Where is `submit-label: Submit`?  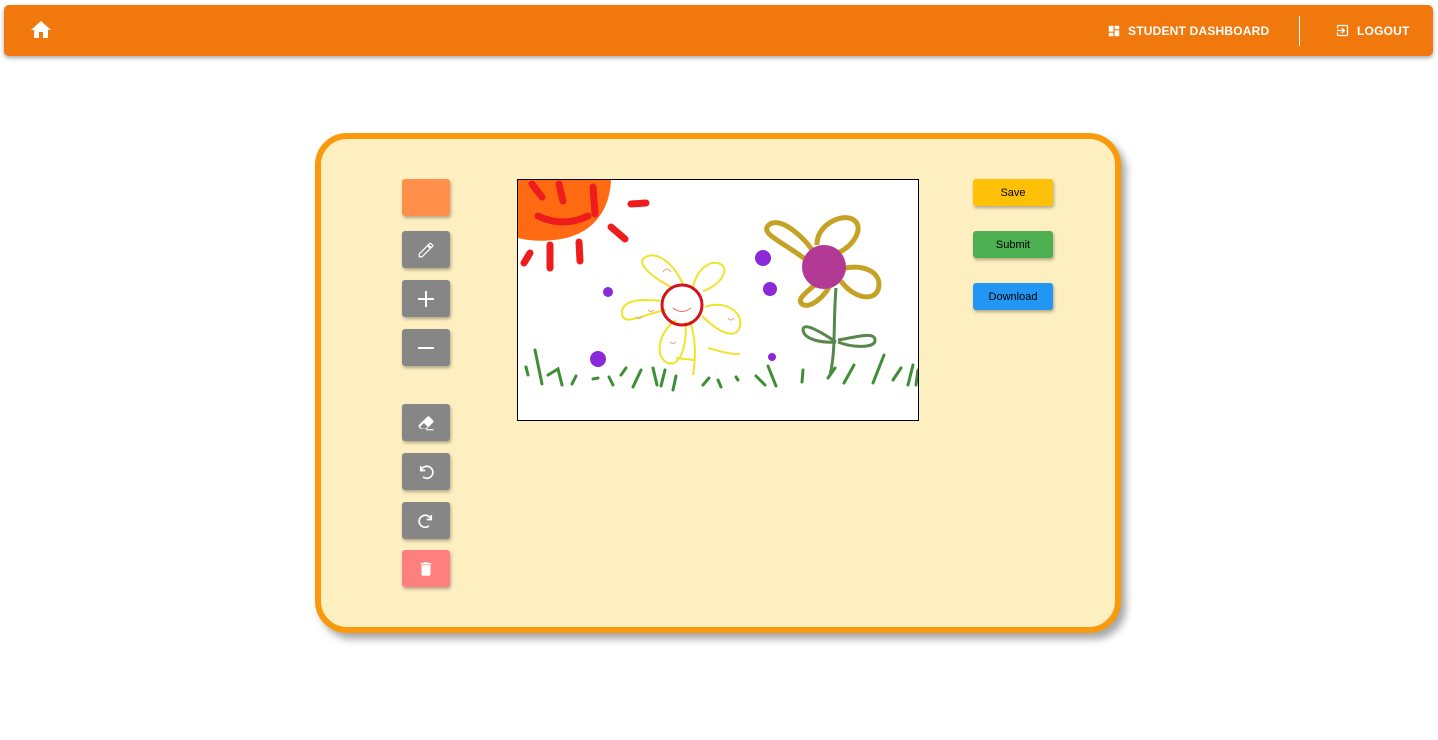
submit-label: Submit is located at coordinates (1013, 244).